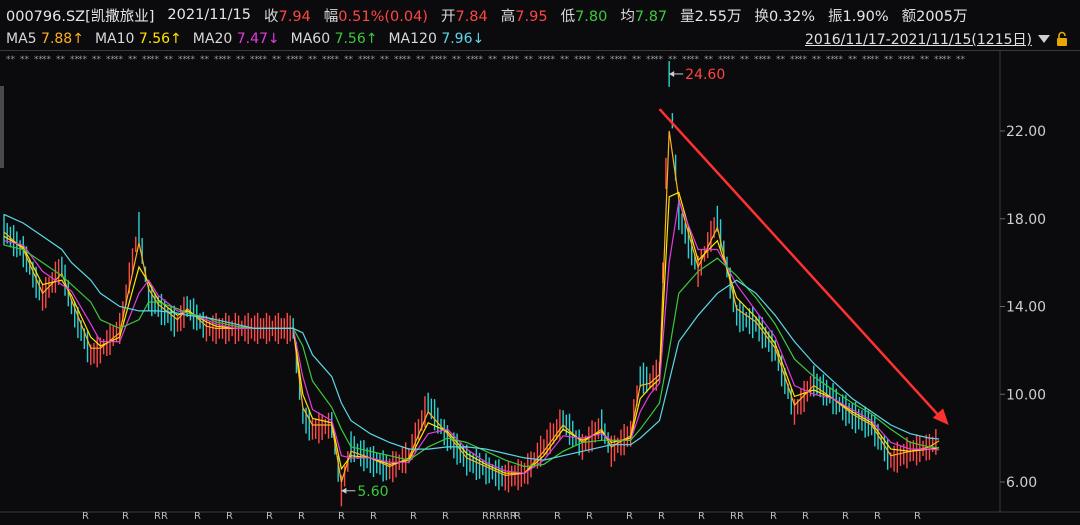 The height and width of the screenshot is (525, 1080). What do you see at coordinates (1026, 220) in the screenshot?
I see `y-tick-label: 18.00` at bounding box center [1026, 220].